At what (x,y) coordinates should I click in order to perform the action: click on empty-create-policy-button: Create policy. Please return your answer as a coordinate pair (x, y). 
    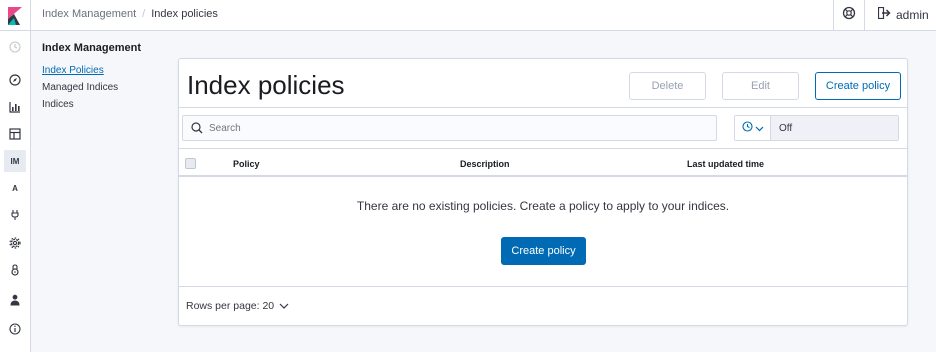
    Looking at the image, I should click on (543, 251).